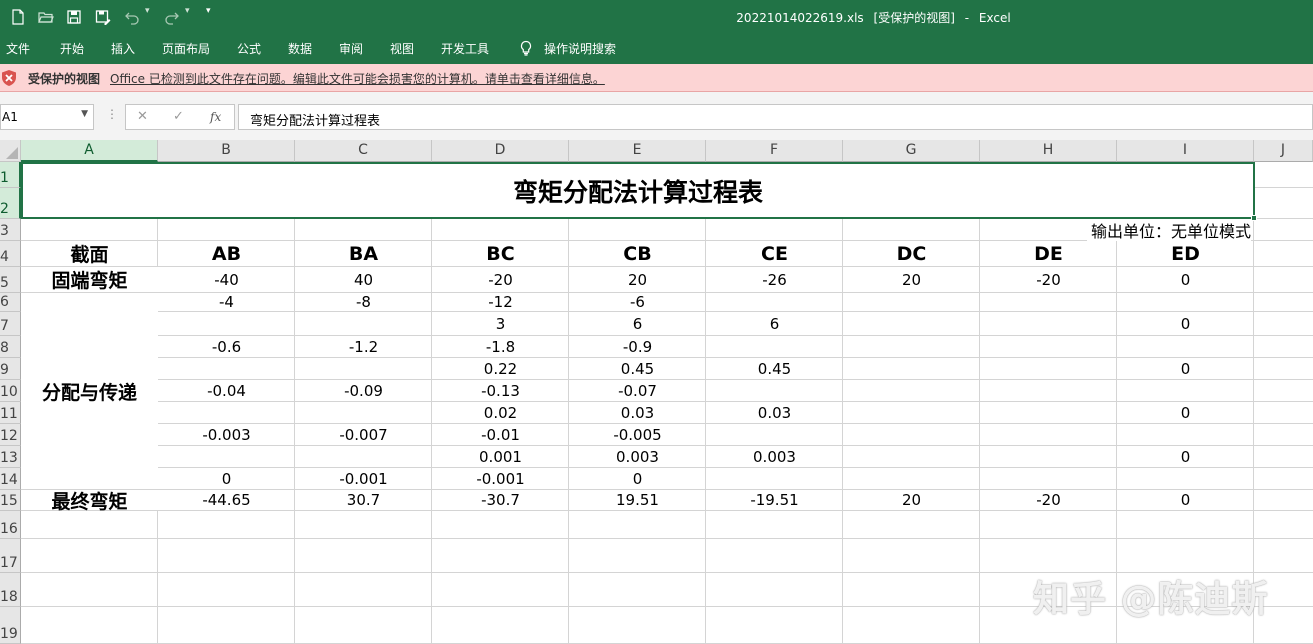 The image size is (1313, 644). Describe the element at coordinates (1185, 253) in the screenshot. I see `section-header-ed: ED` at that location.